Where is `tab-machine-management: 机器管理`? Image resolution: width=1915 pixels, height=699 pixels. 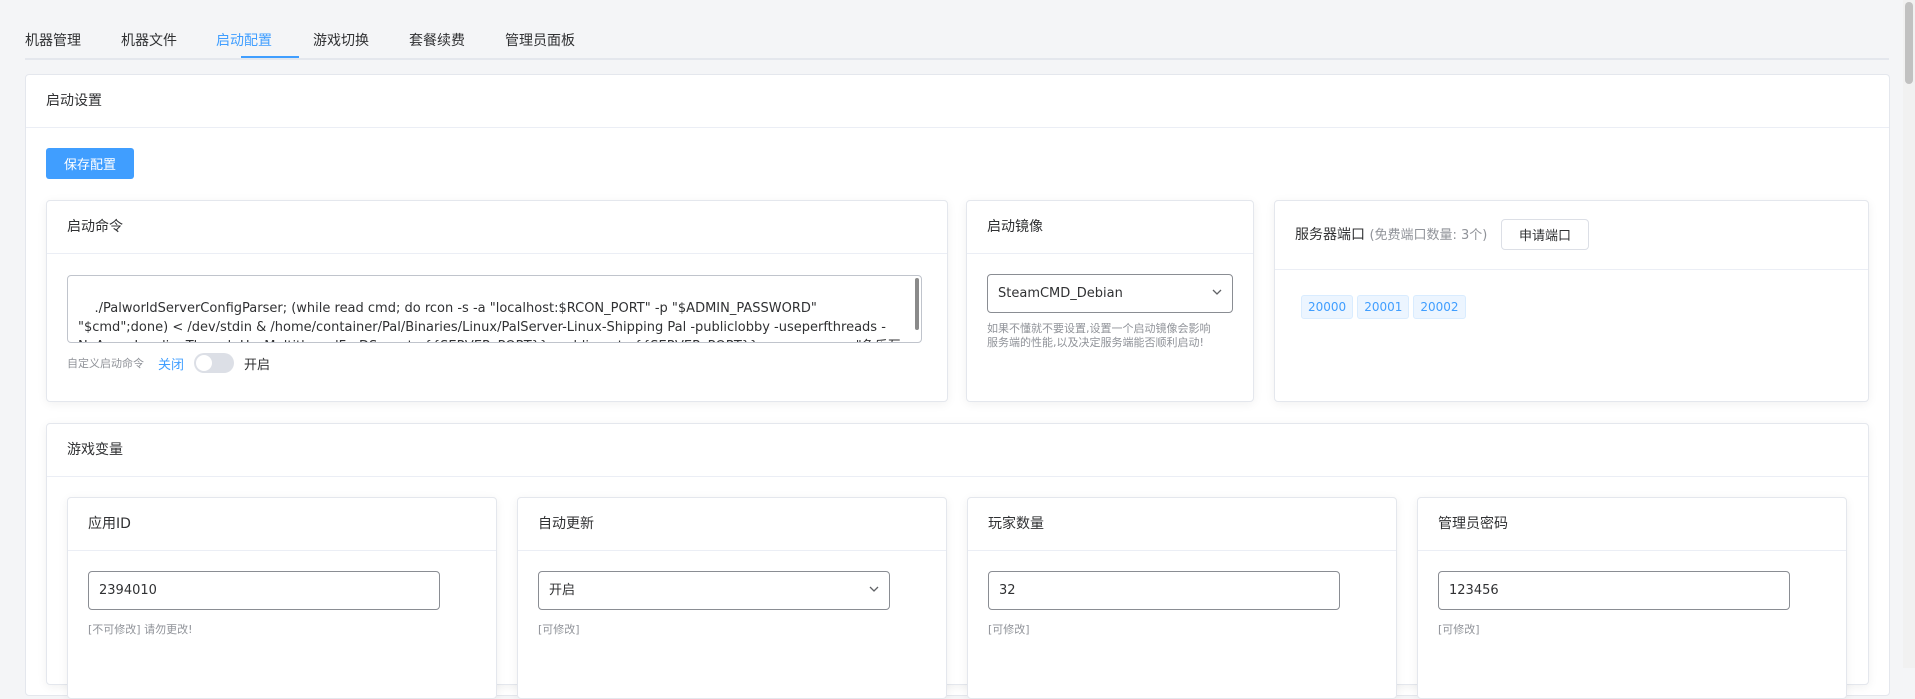
tab-machine-management: 机器管理 is located at coordinates (53, 40).